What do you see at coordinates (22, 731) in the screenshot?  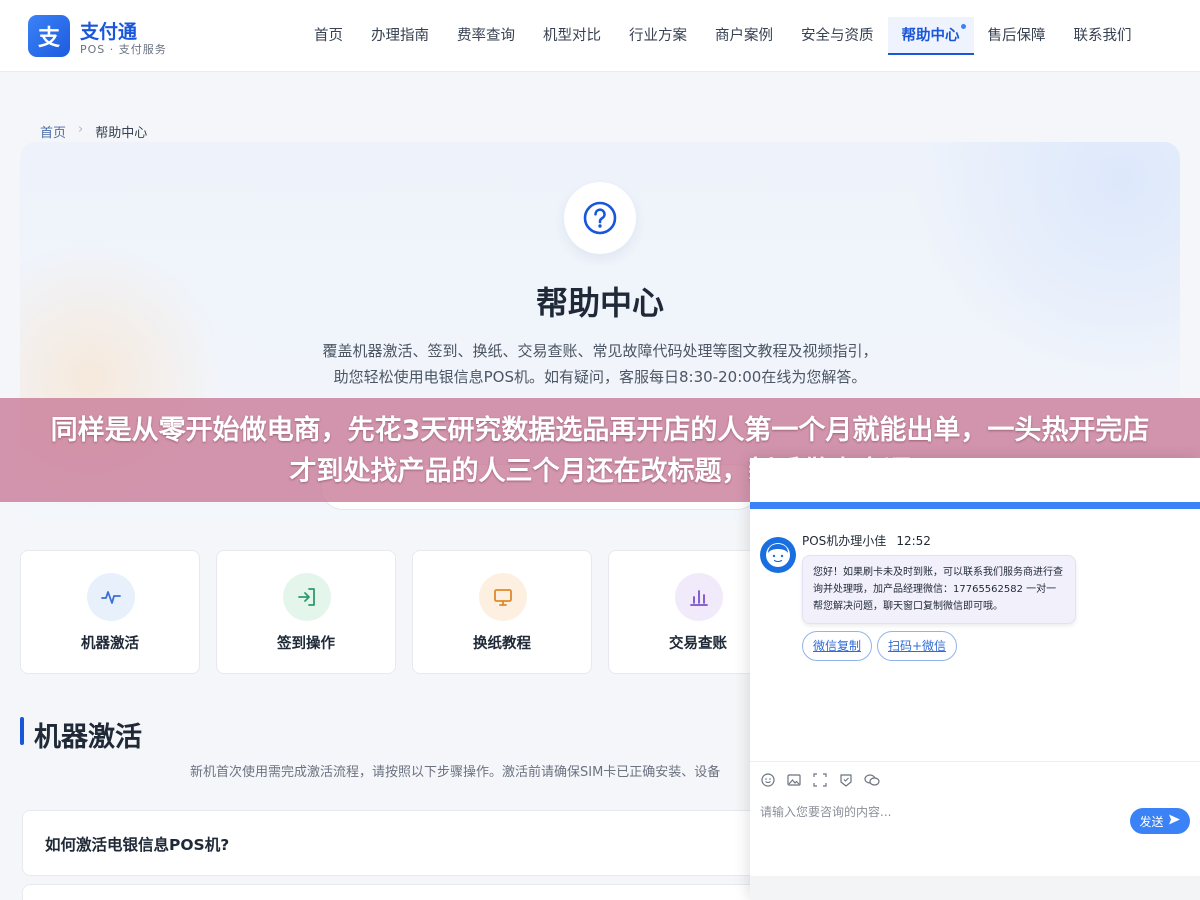 I see `section-accent-bar` at bounding box center [22, 731].